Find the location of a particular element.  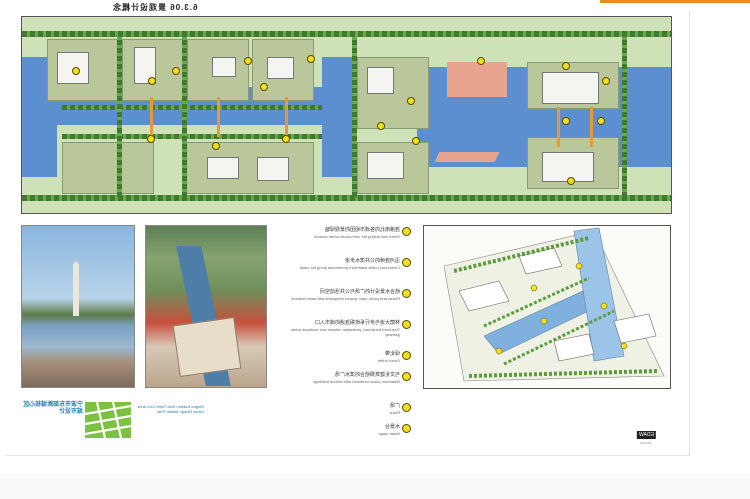

axonometric-svg is located at coordinates (554, 304).